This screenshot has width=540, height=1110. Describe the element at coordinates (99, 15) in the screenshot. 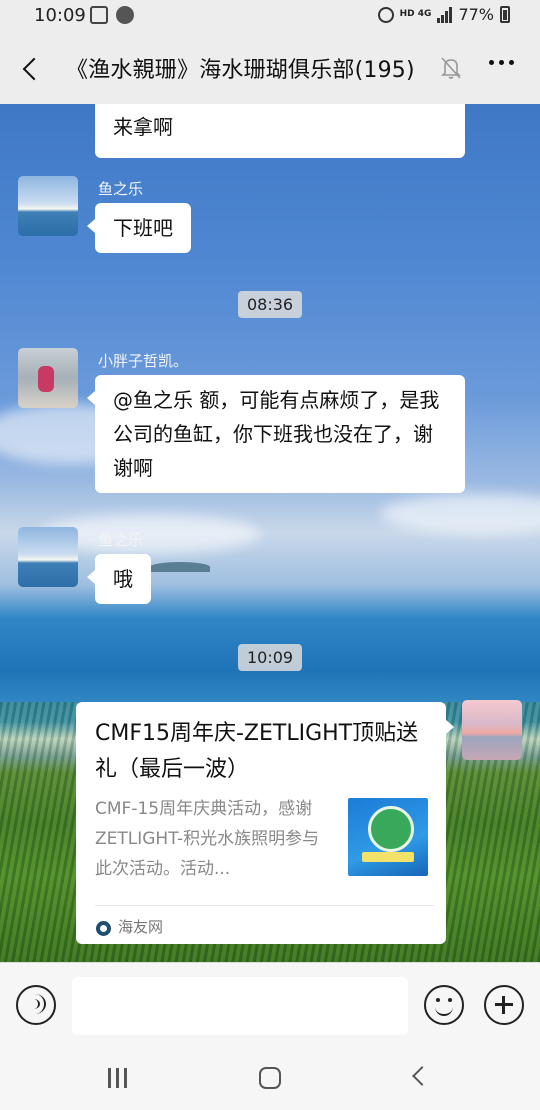

I see `voicemail-icon` at that location.